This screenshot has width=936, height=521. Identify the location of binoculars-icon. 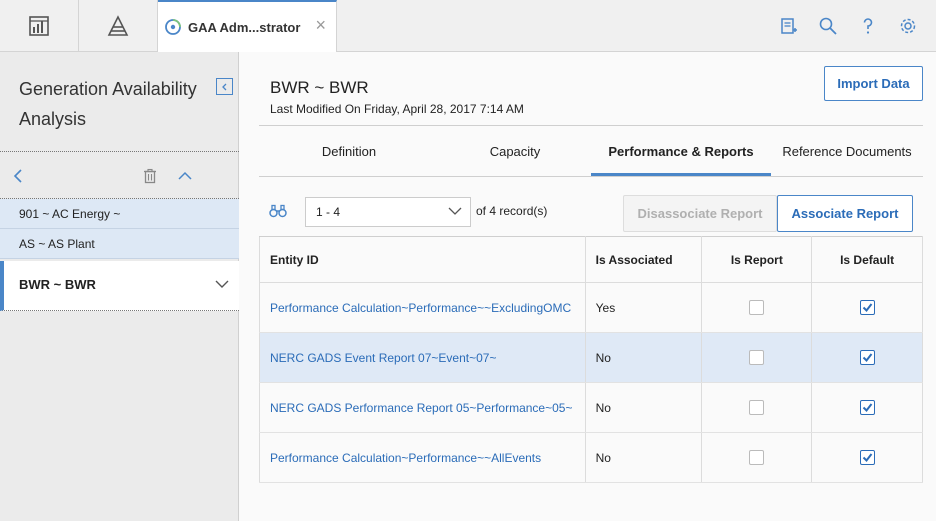
(278, 211).